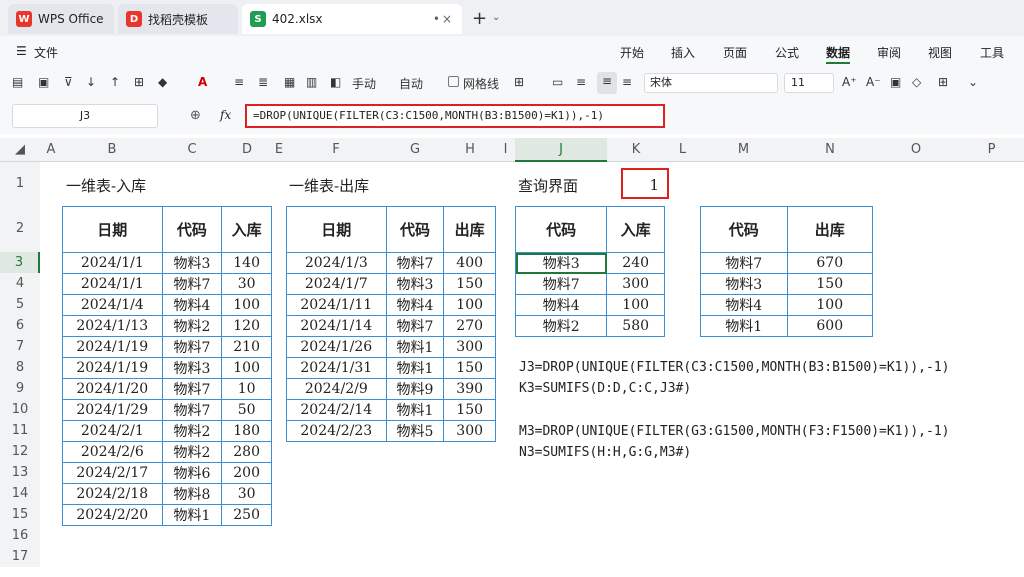  Describe the element at coordinates (711, 83) in the screenshot. I see `font-family-select: 宋体` at that location.